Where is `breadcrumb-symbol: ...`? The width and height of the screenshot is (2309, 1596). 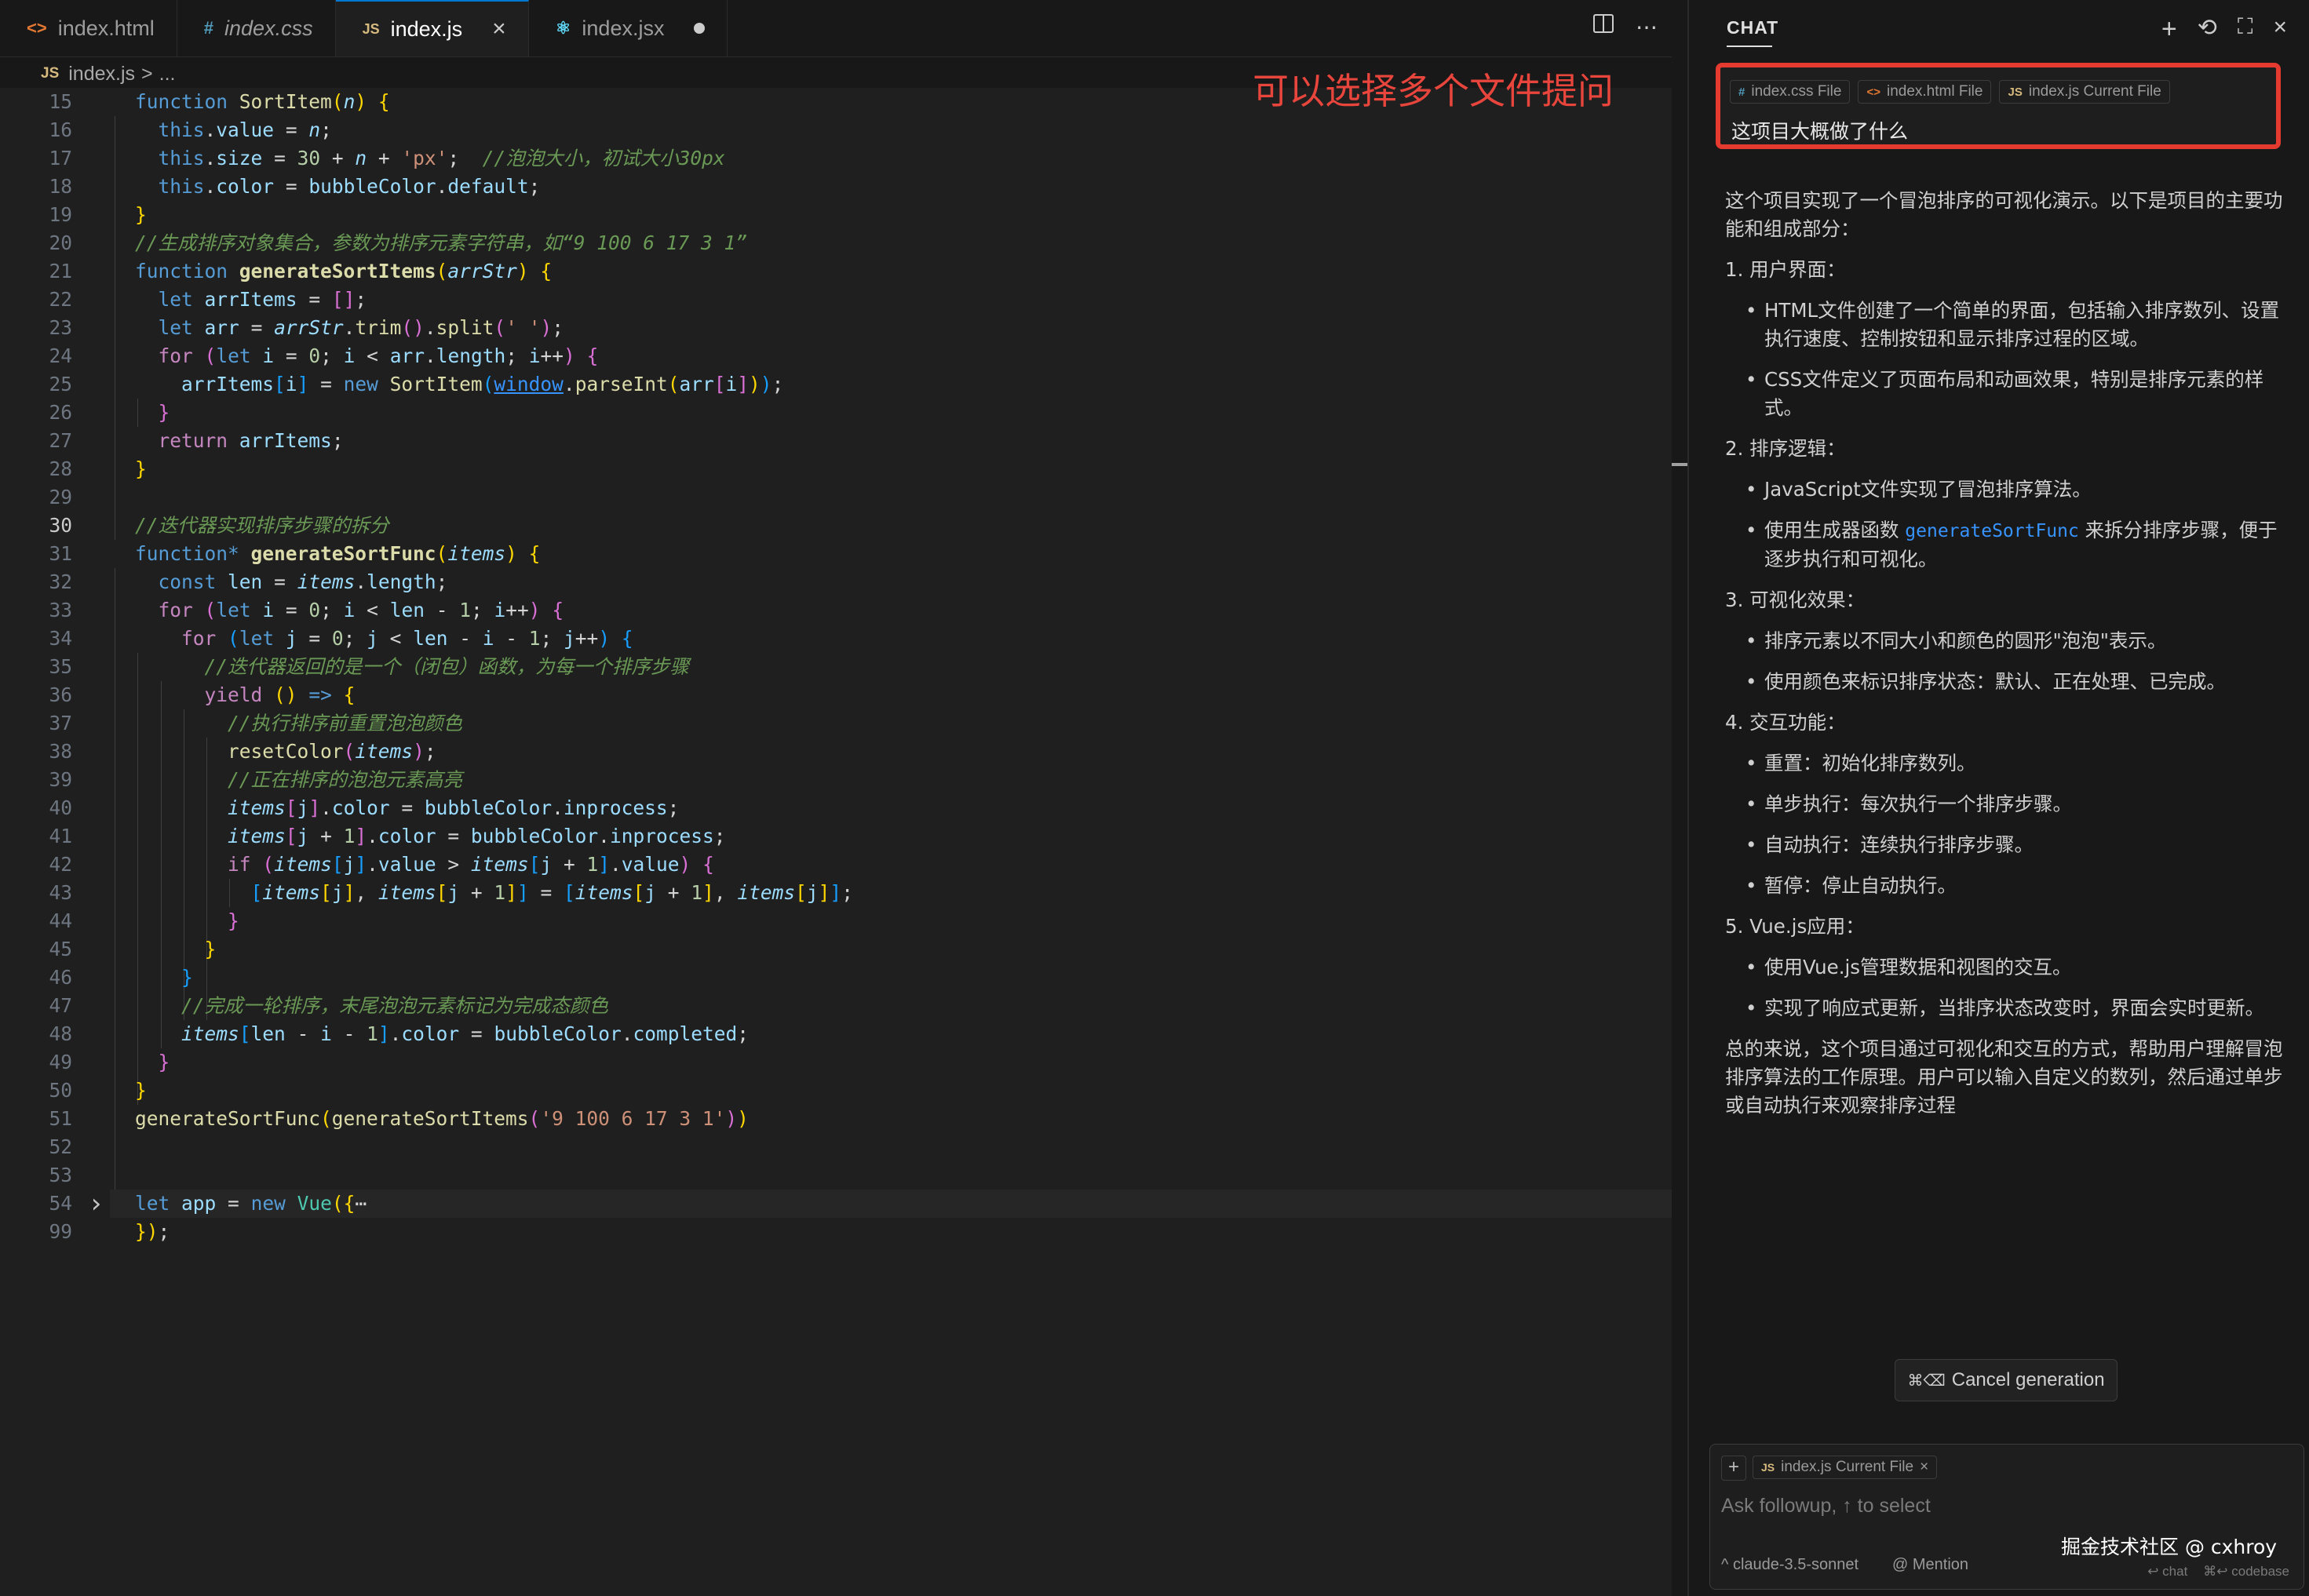 breadcrumb-symbol: ... is located at coordinates (167, 74).